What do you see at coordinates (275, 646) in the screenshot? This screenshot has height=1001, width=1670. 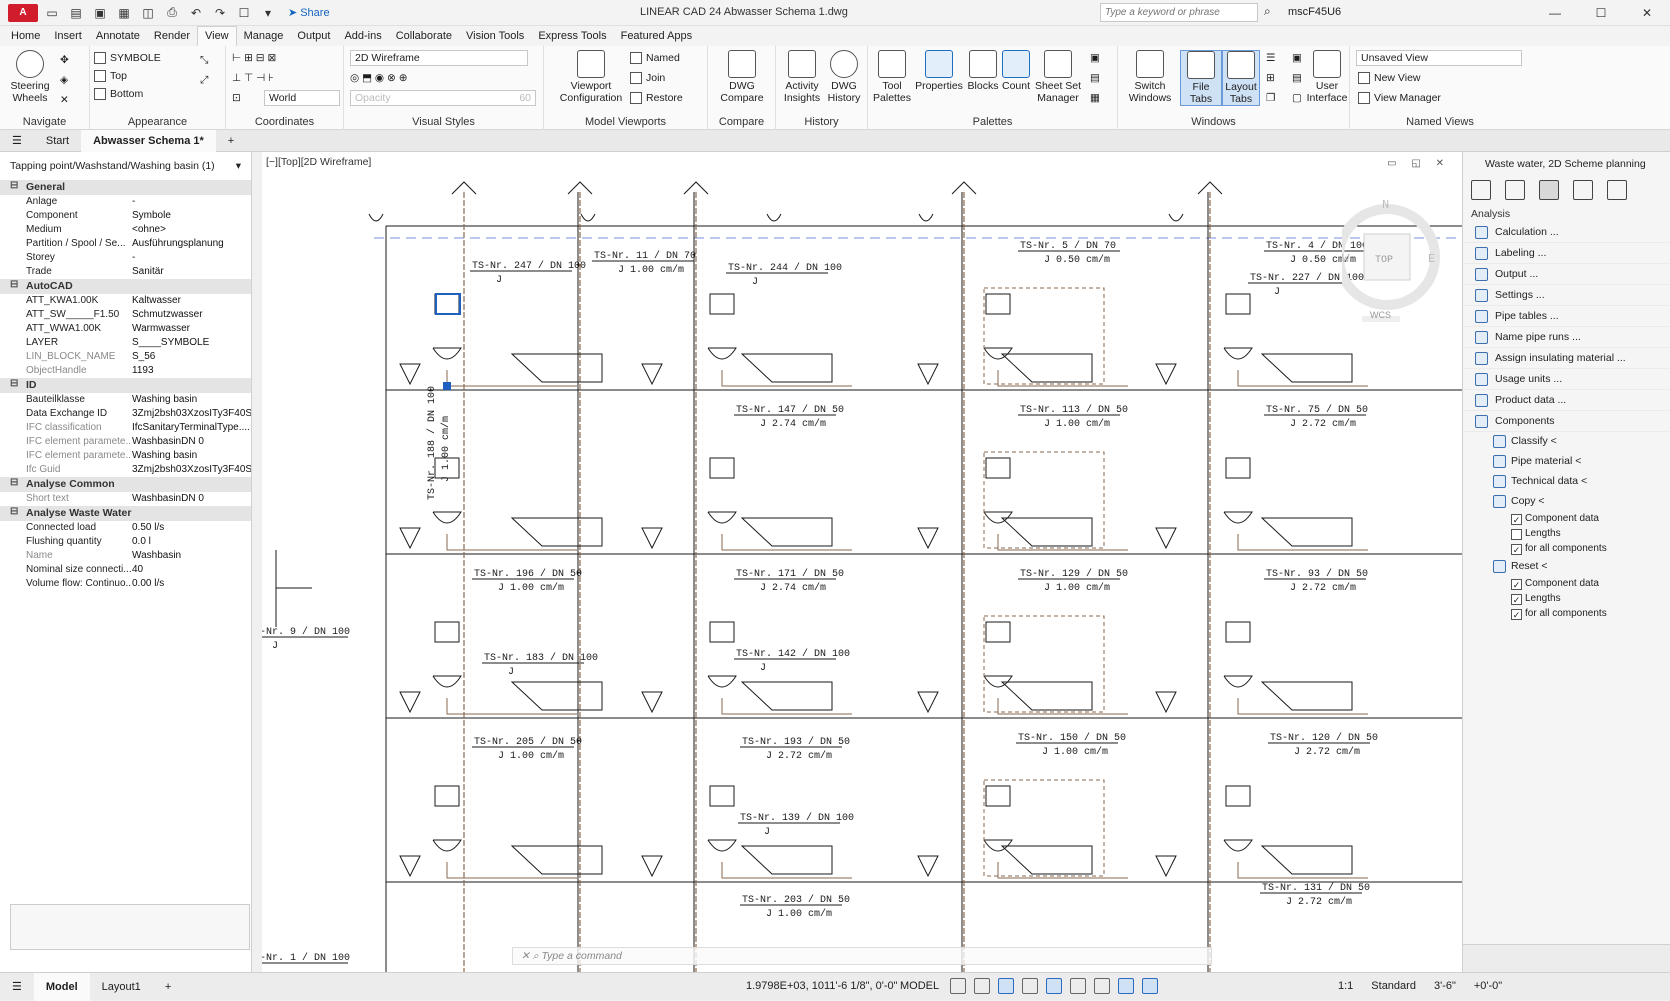 I see `slope-label: J` at bounding box center [275, 646].